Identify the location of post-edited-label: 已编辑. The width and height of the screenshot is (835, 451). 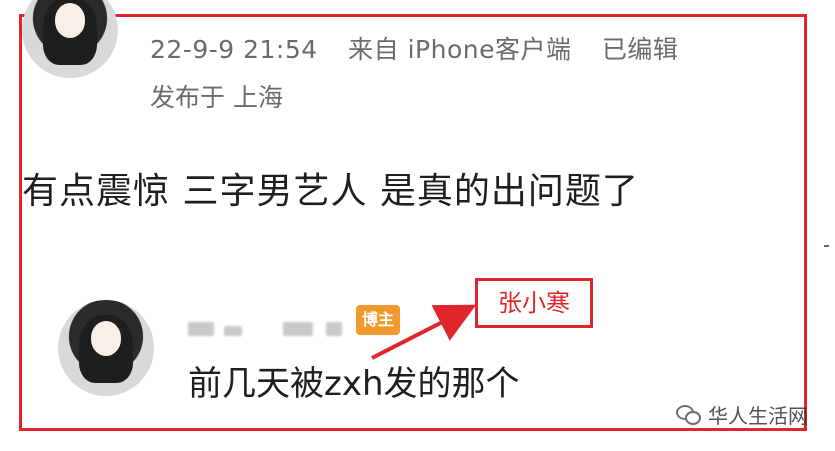
(640, 49).